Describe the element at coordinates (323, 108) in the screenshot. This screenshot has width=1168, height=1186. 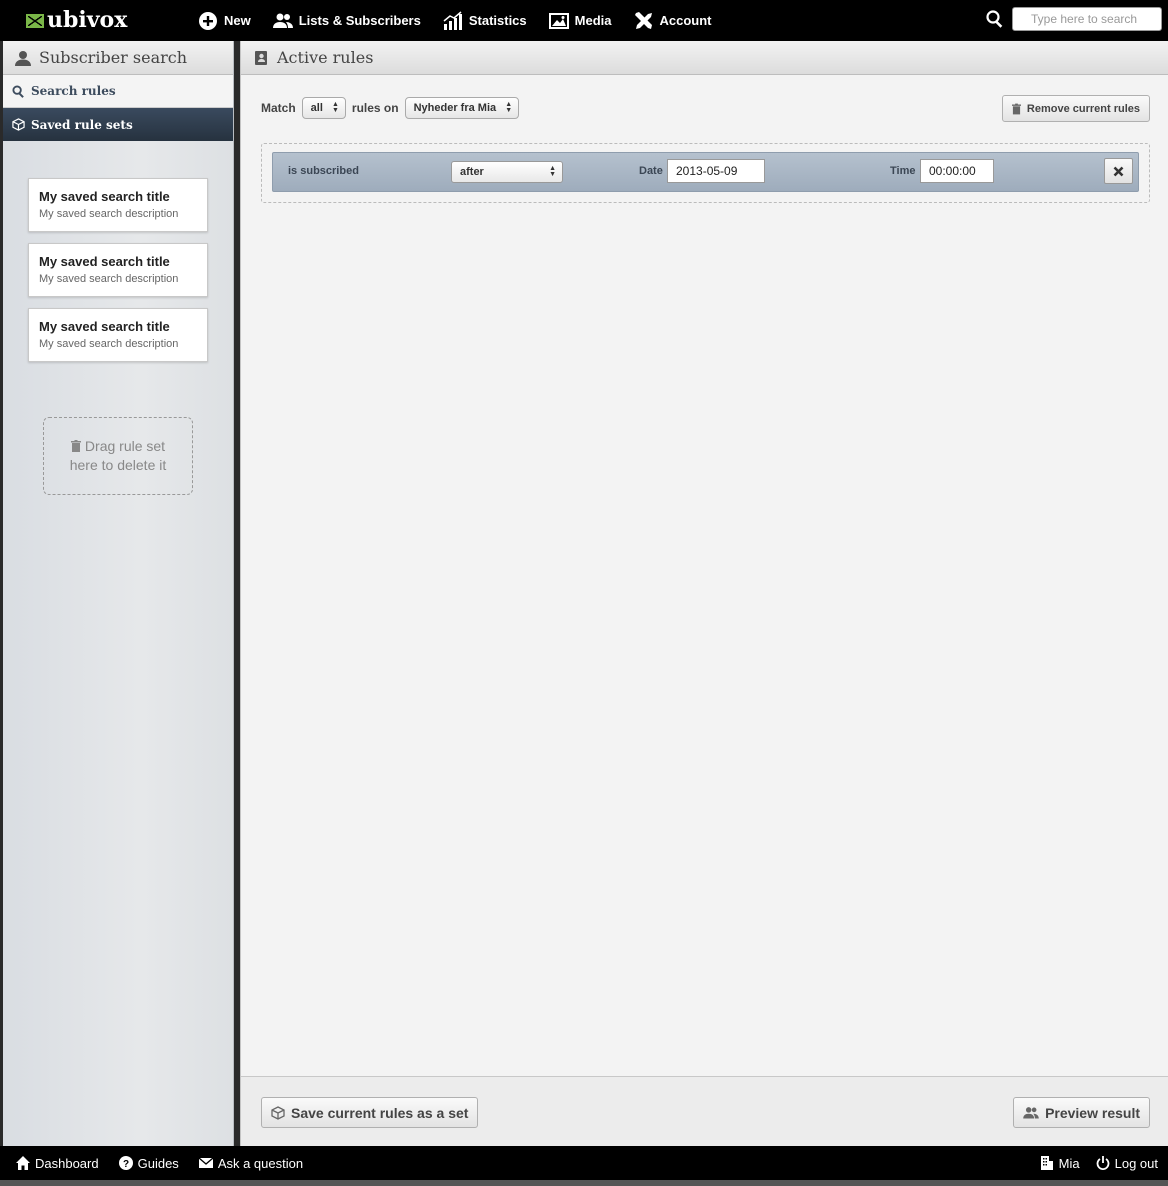
I see `match-select: all ▲ ▼` at that location.